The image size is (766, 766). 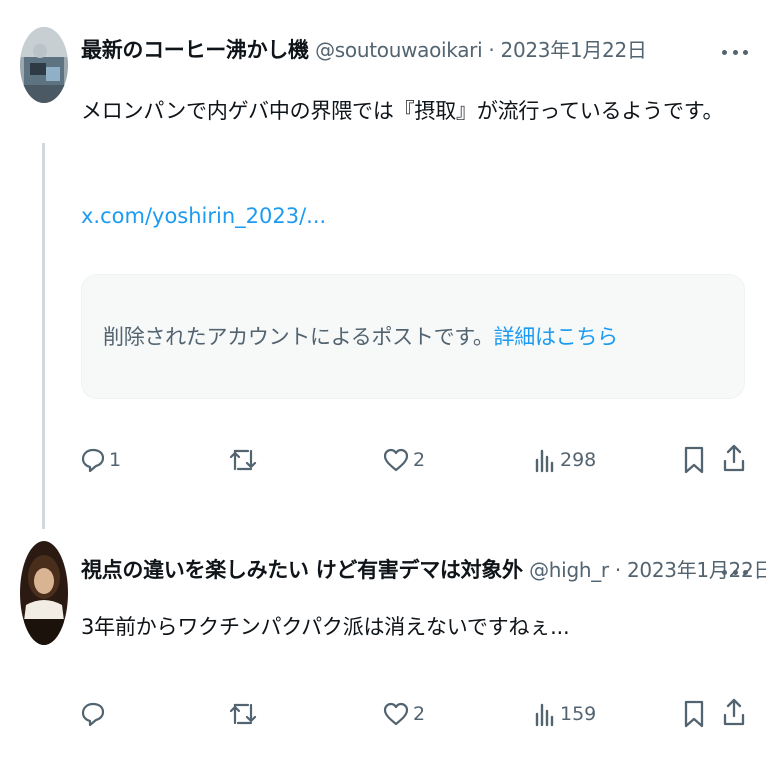 I want to click on post-text: メロンパンで内ゲバ中の界隈では『摂取』が流行っているようです。, so click(x=402, y=111).